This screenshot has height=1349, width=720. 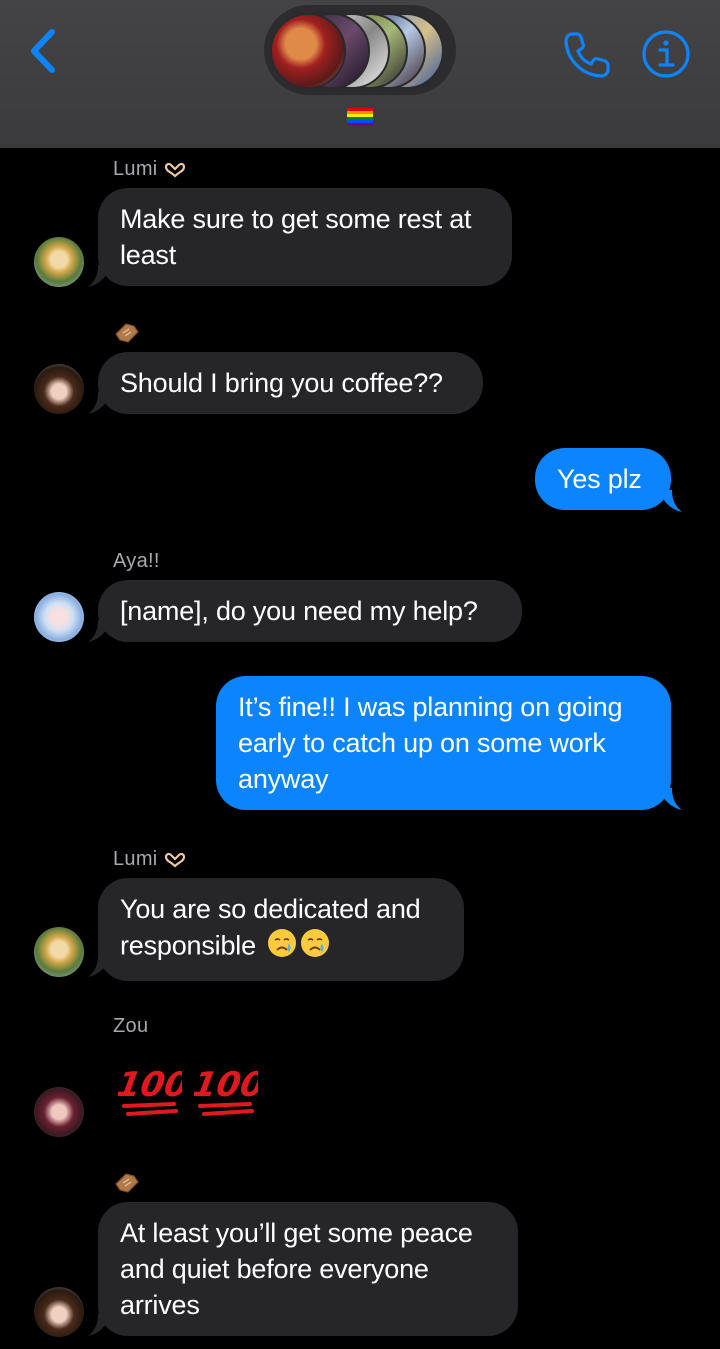 I want to click on sender-name: Aya!!, so click(x=136, y=561).